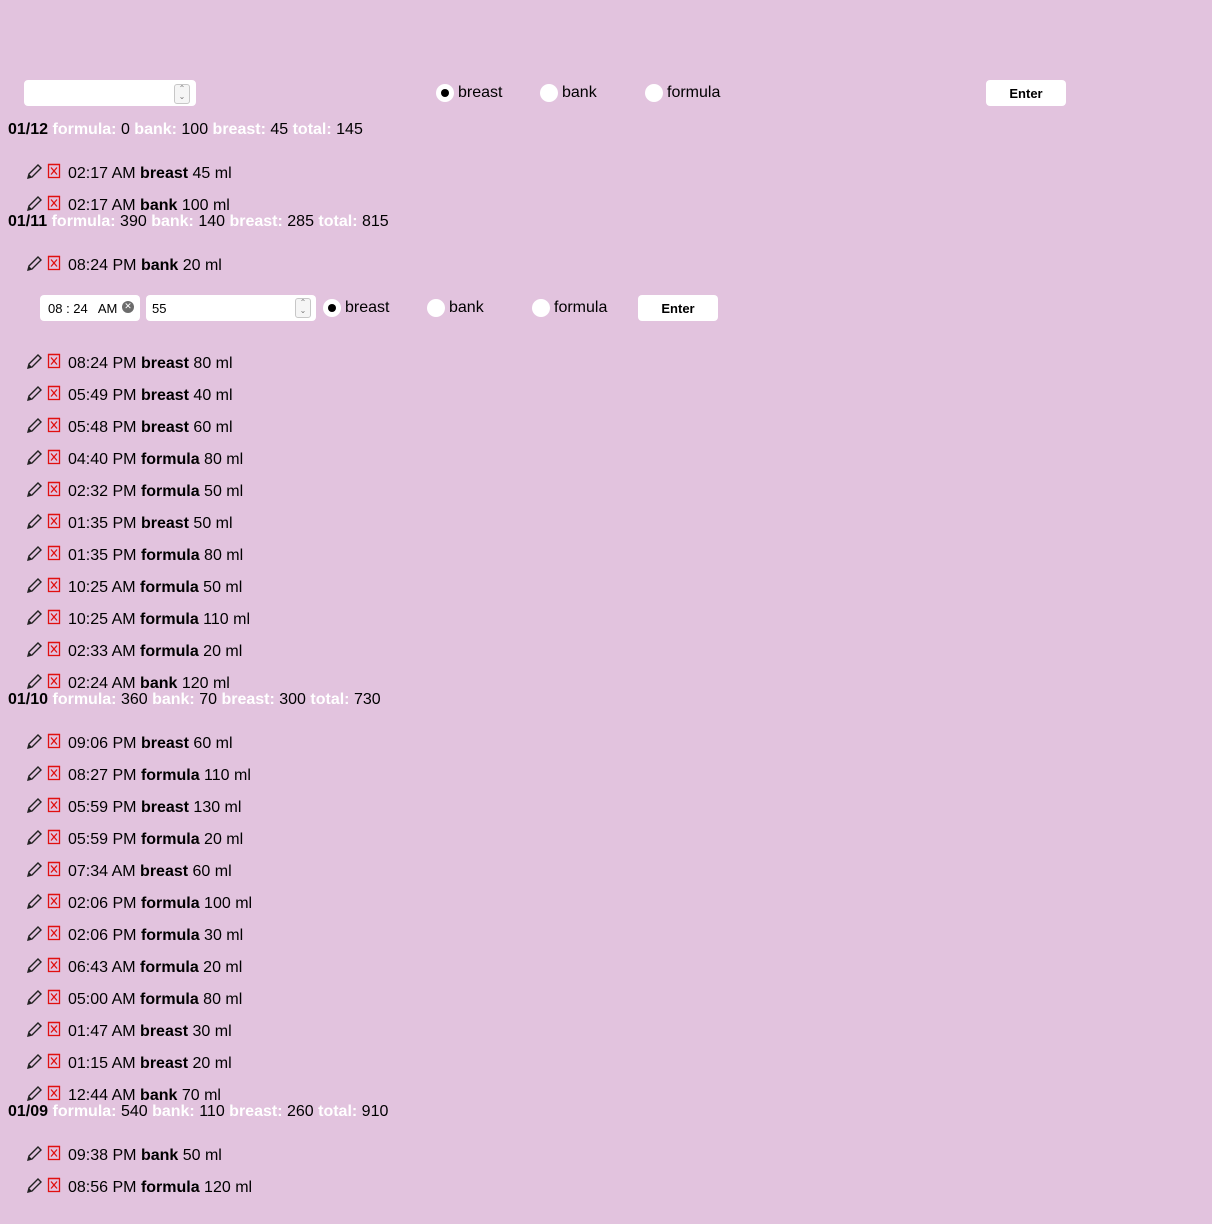  What do you see at coordinates (1026, 93) in the screenshot?
I see `enter-button: Enter` at bounding box center [1026, 93].